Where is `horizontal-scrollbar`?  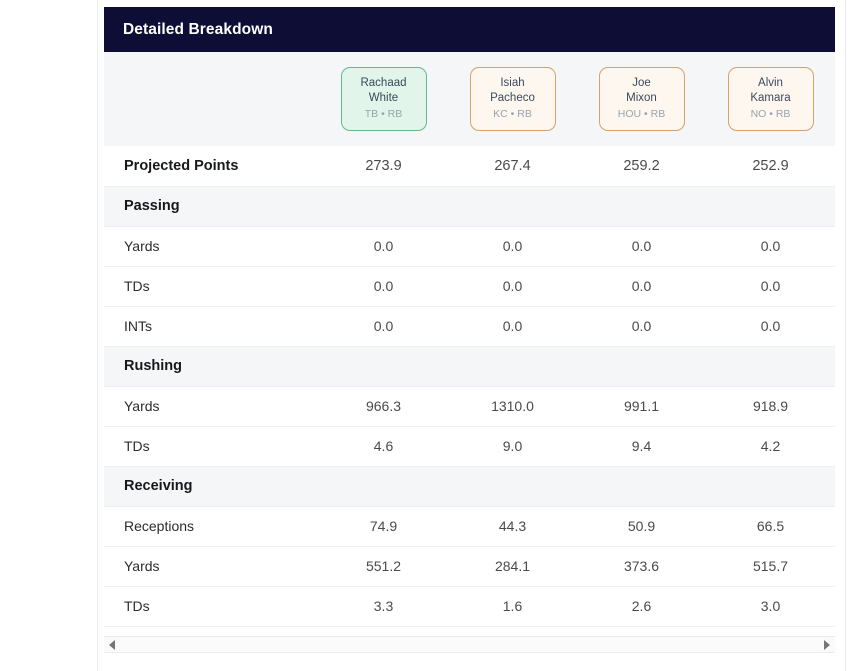 horizontal-scrollbar is located at coordinates (469, 644).